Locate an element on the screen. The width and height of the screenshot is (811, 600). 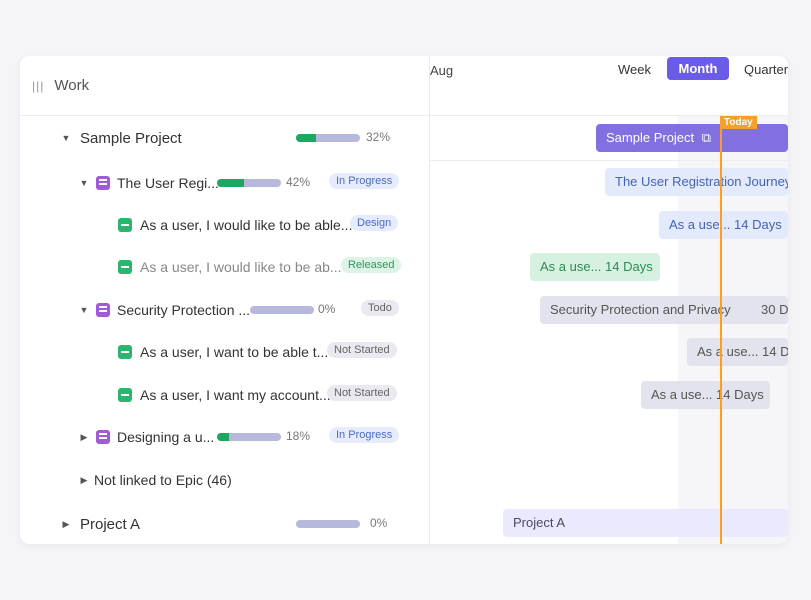
status-badge: Design is located at coordinates (374, 223).